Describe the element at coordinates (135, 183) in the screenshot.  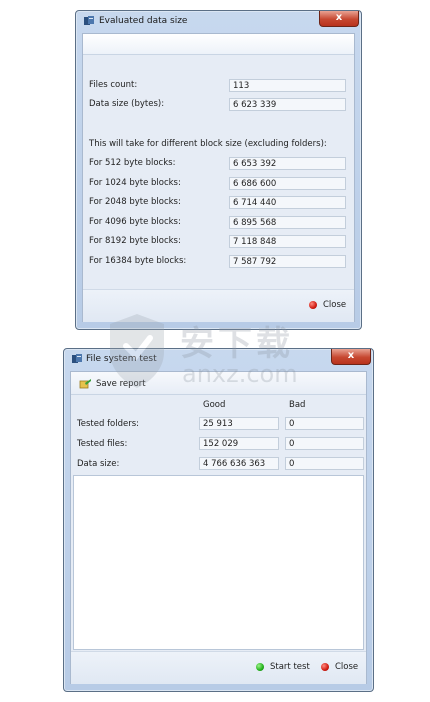
I see `block-1024-label: For 1024 byte blocks:` at that location.